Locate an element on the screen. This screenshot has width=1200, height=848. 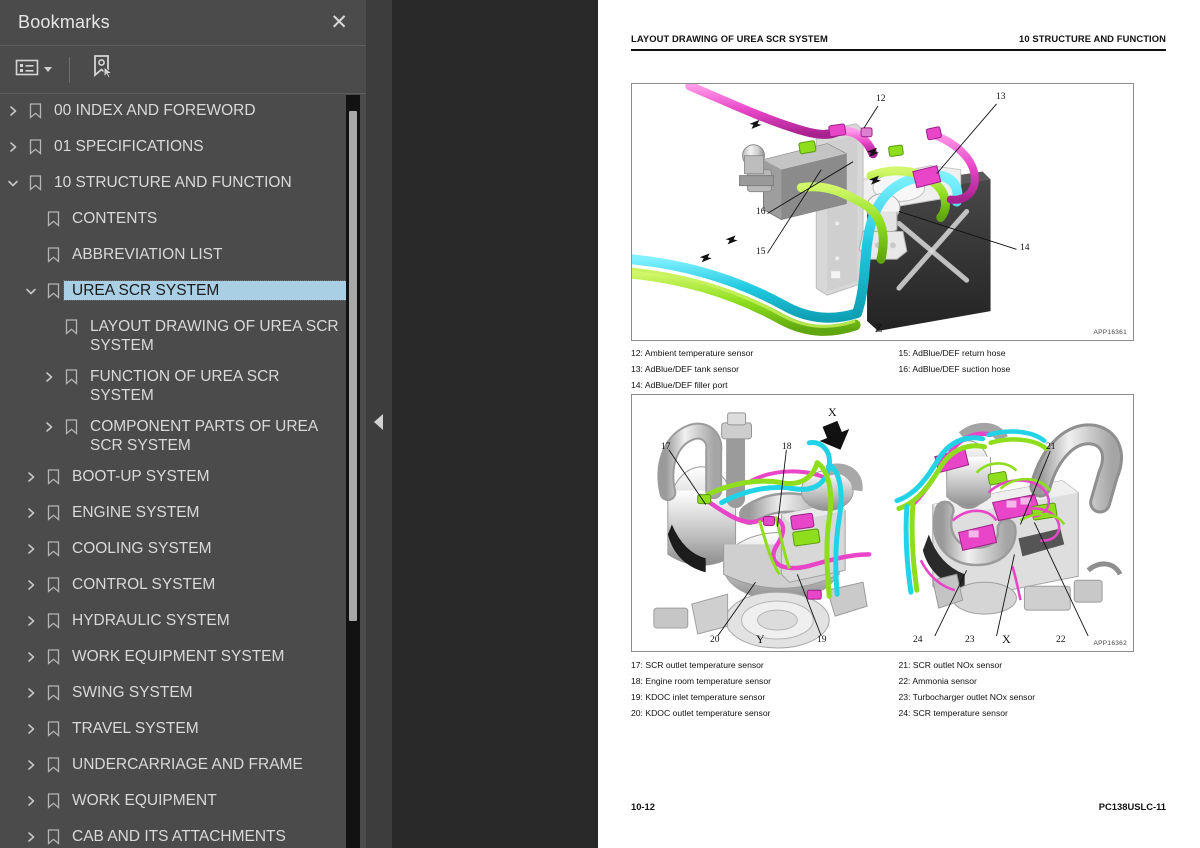
figure2-view-label-y: Y is located at coordinates (760, 639).